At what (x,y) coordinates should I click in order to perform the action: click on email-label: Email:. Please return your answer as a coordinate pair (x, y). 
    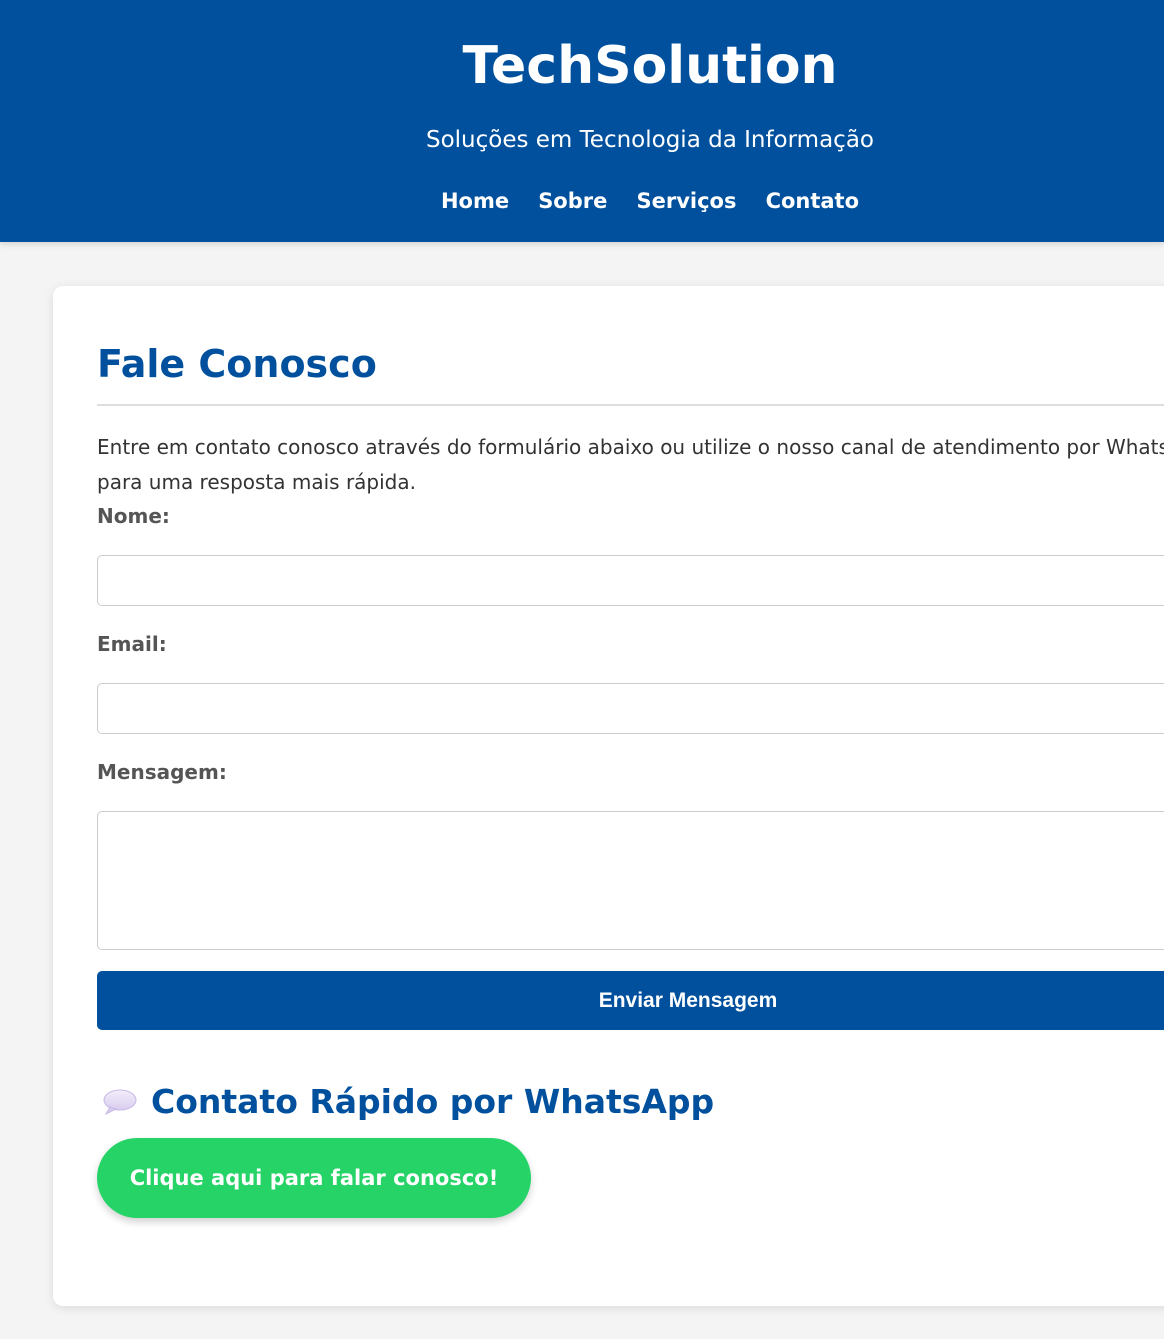
    Looking at the image, I should click on (132, 644).